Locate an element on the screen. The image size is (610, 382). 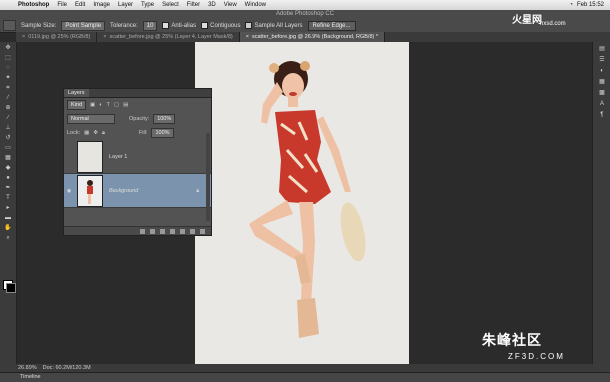
menu-3d: 3D is located at coordinates (212, 5).